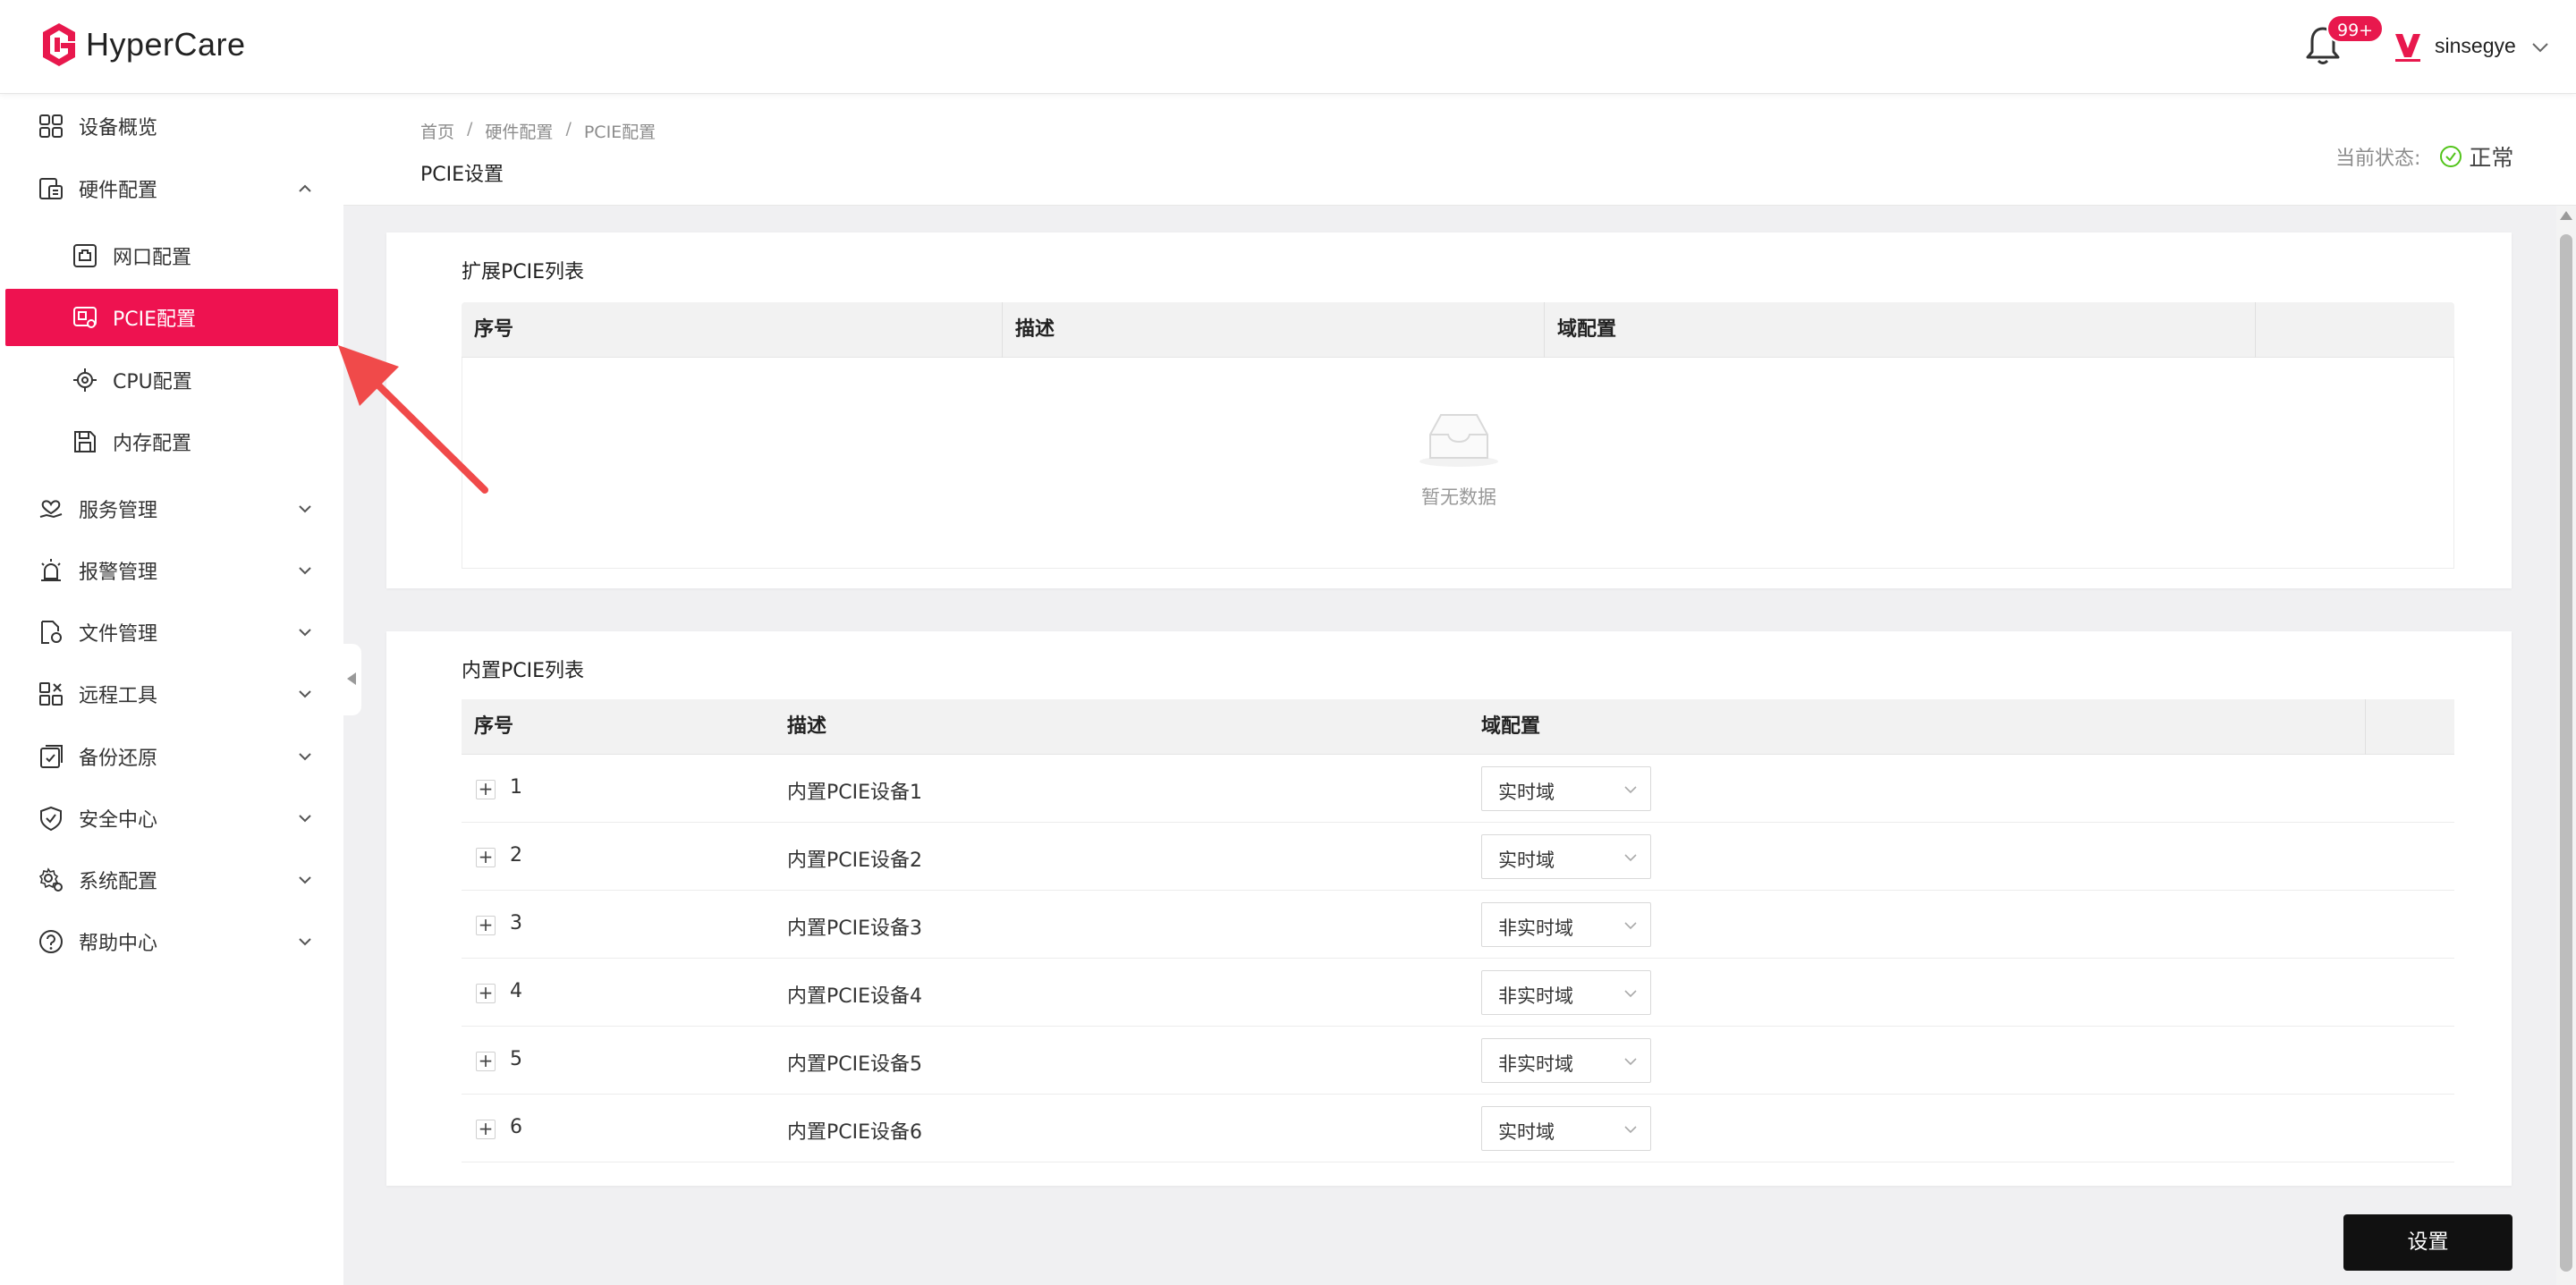 This screenshot has width=2576, height=1285. I want to click on sidebar-item-device-overview: 设备概览, so click(171, 126).